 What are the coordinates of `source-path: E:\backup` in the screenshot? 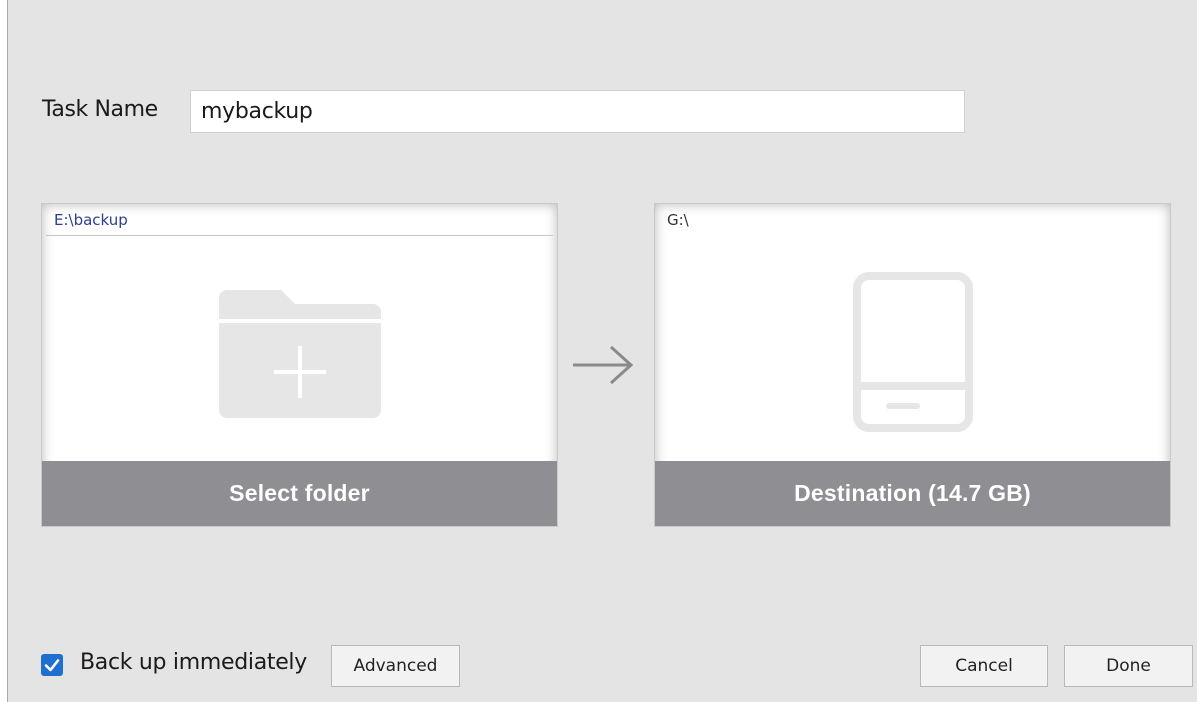 It's located at (91, 220).